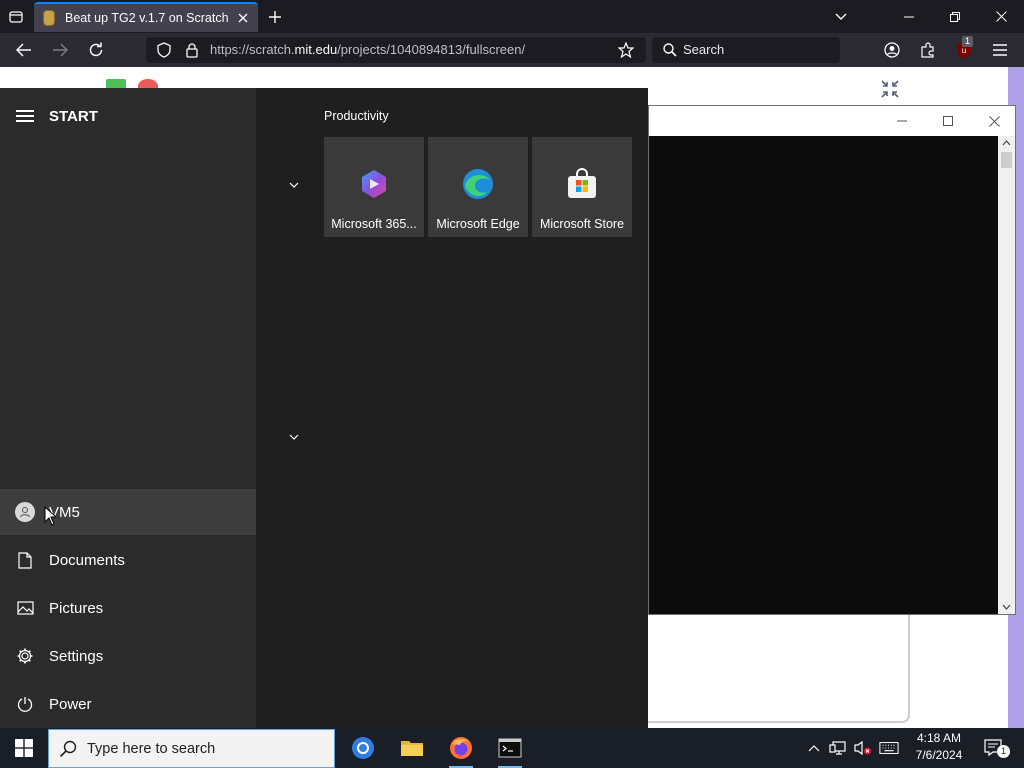  I want to click on url-prefix: https://scratch., so click(252, 49).